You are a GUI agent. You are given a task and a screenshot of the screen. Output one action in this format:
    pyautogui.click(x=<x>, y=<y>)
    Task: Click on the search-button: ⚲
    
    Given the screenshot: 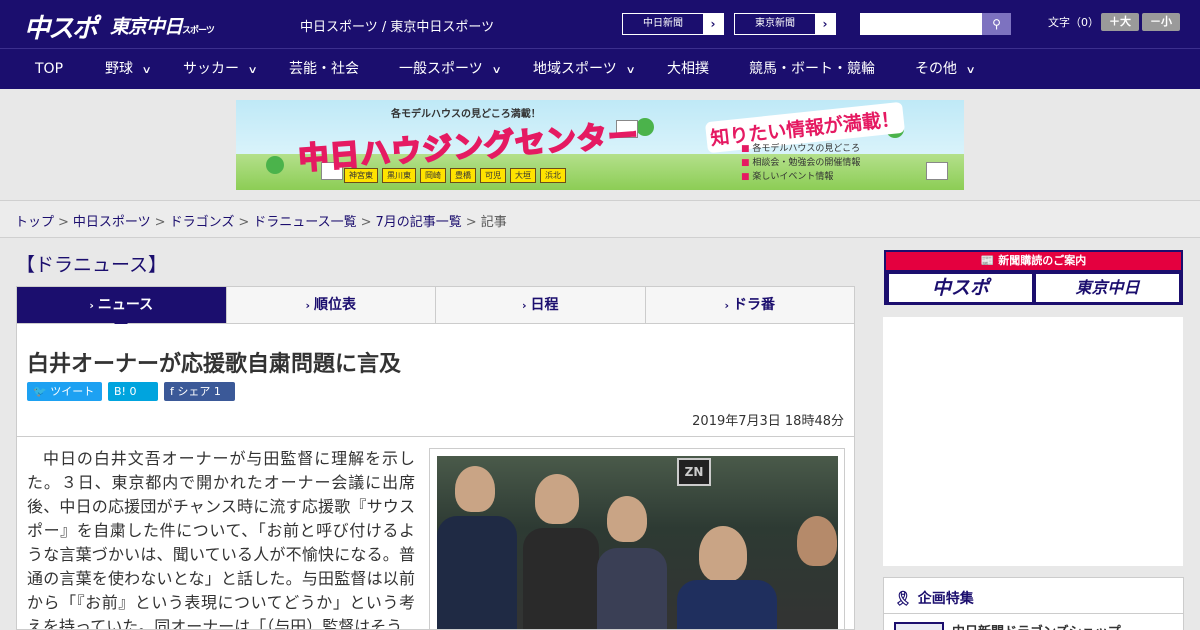 What is the action you would take?
    pyautogui.click(x=996, y=24)
    